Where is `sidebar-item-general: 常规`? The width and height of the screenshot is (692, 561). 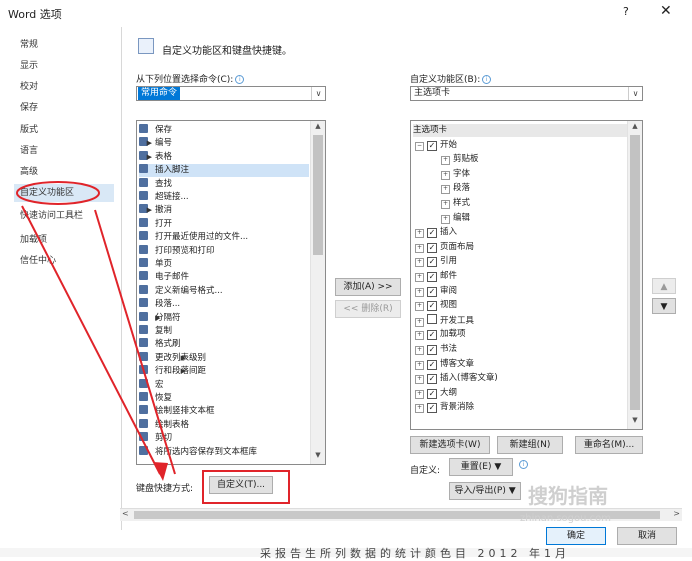
sidebar-item-general: 常规 is located at coordinates (29, 43).